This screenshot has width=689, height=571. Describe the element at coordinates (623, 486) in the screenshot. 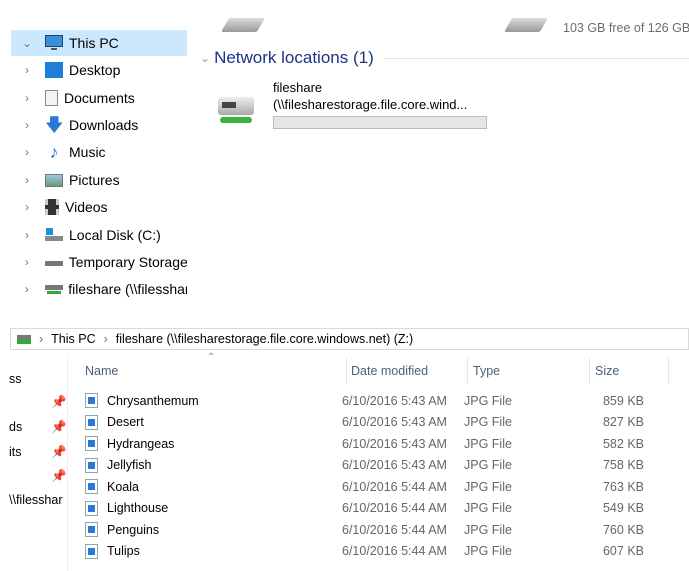

I see `file-size: 763 KB` at that location.